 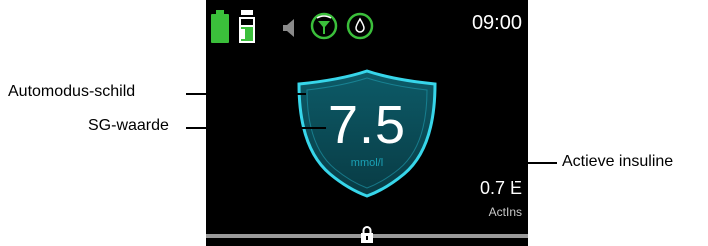 What do you see at coordinates (288, 28) in the screenshot?
I see `speaker-icon` at bounding box center [288, 28].